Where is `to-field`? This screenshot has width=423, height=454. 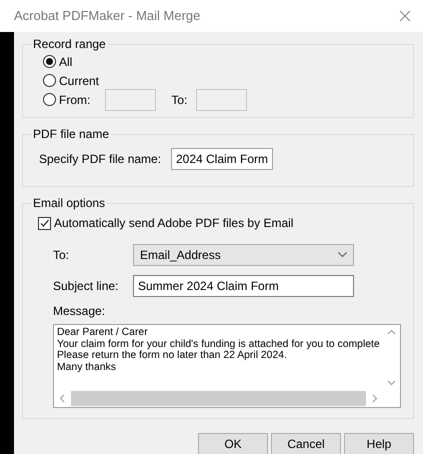 to-field is located at coordinates (222, 99).